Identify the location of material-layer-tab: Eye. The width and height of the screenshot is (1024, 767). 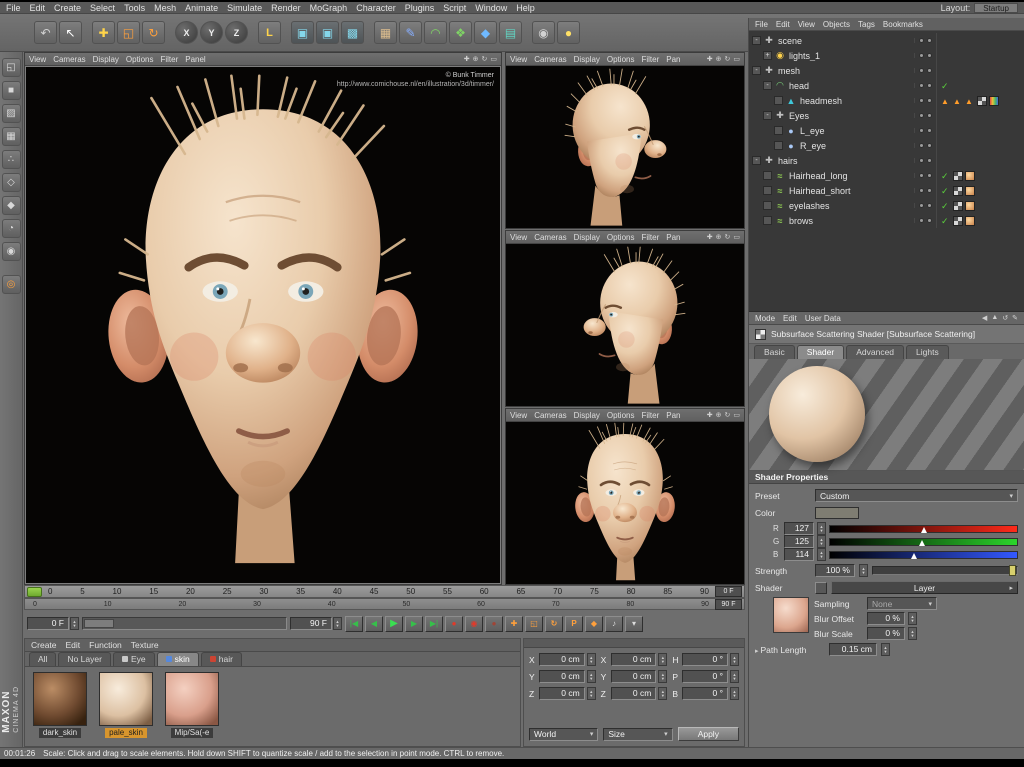
(133, 659).